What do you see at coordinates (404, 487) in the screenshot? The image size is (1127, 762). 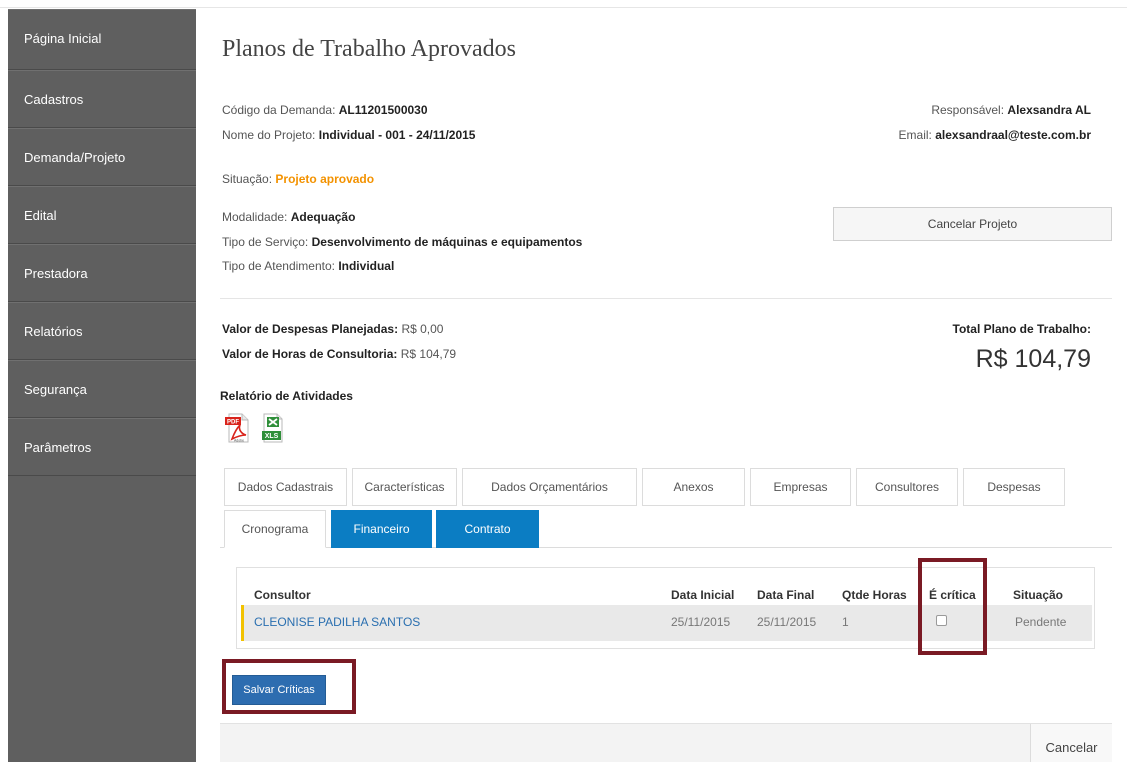 I see `tab-caracteristicas: Características` at bounding box center [404, 487].